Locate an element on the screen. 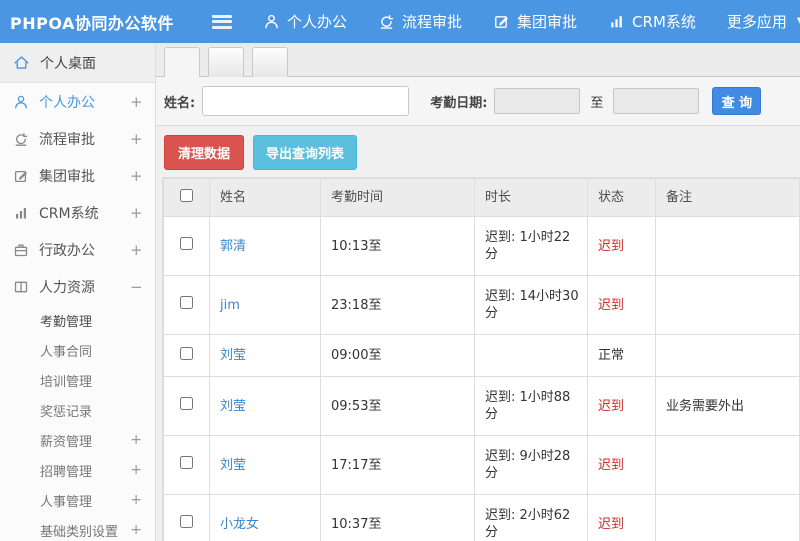  date-from-input is located at coordinates (537, 101).